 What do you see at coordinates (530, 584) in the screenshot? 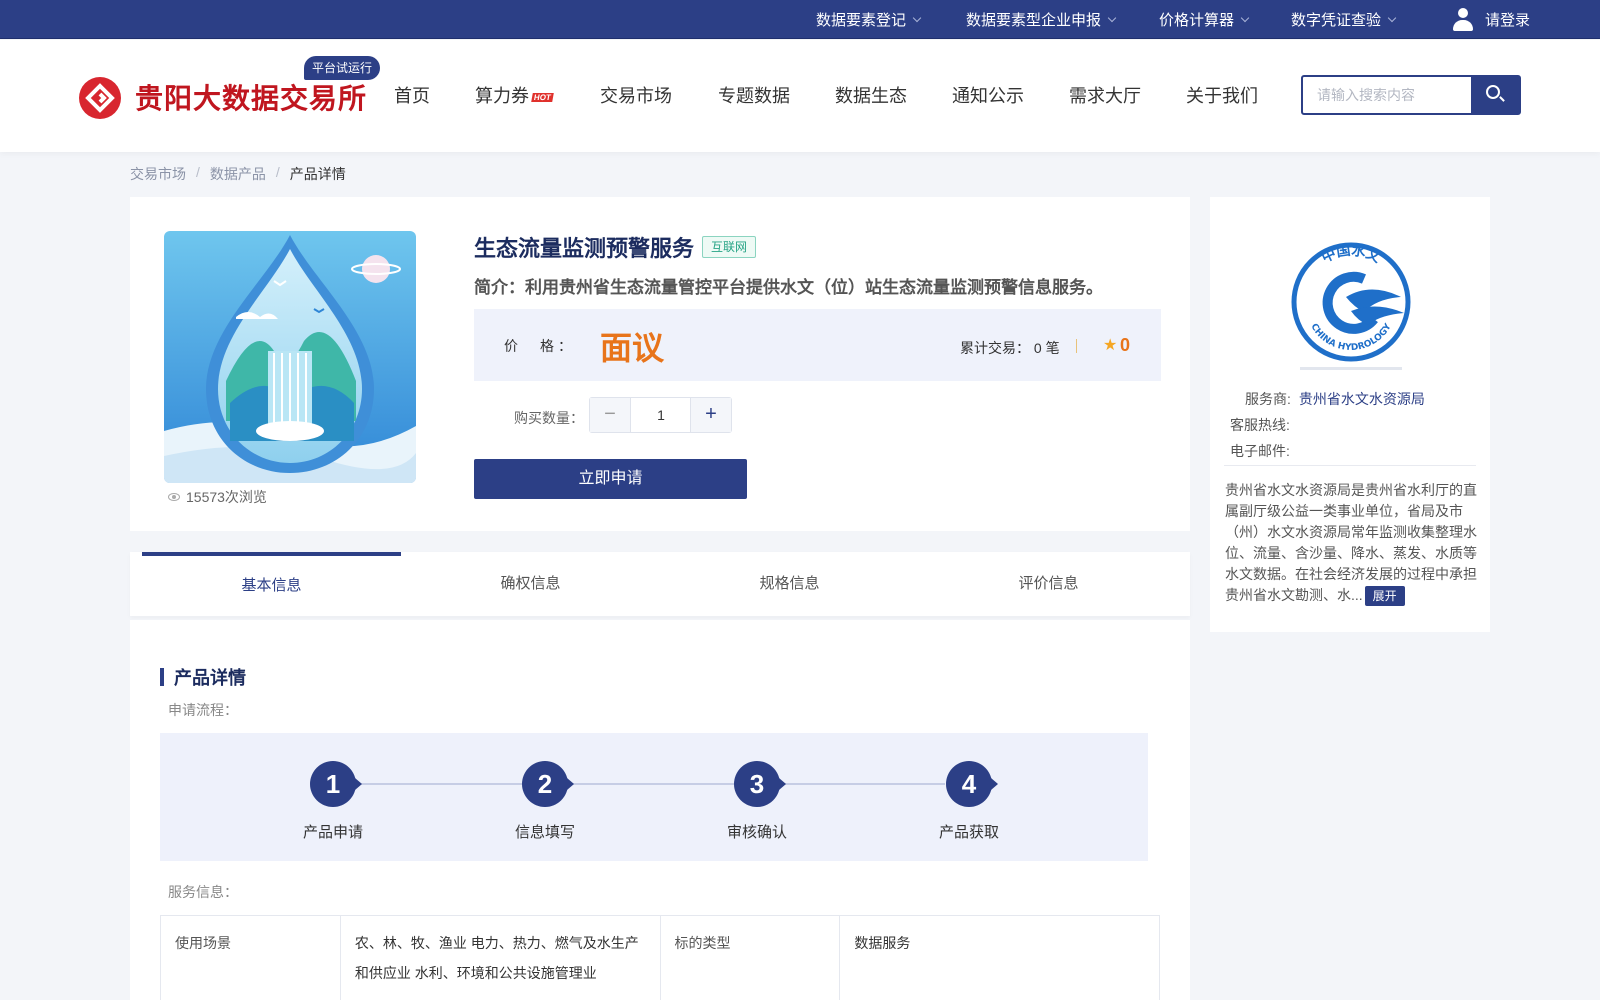
I see `tab-rights-info: 确权信息` at bounding box center [530, 584].